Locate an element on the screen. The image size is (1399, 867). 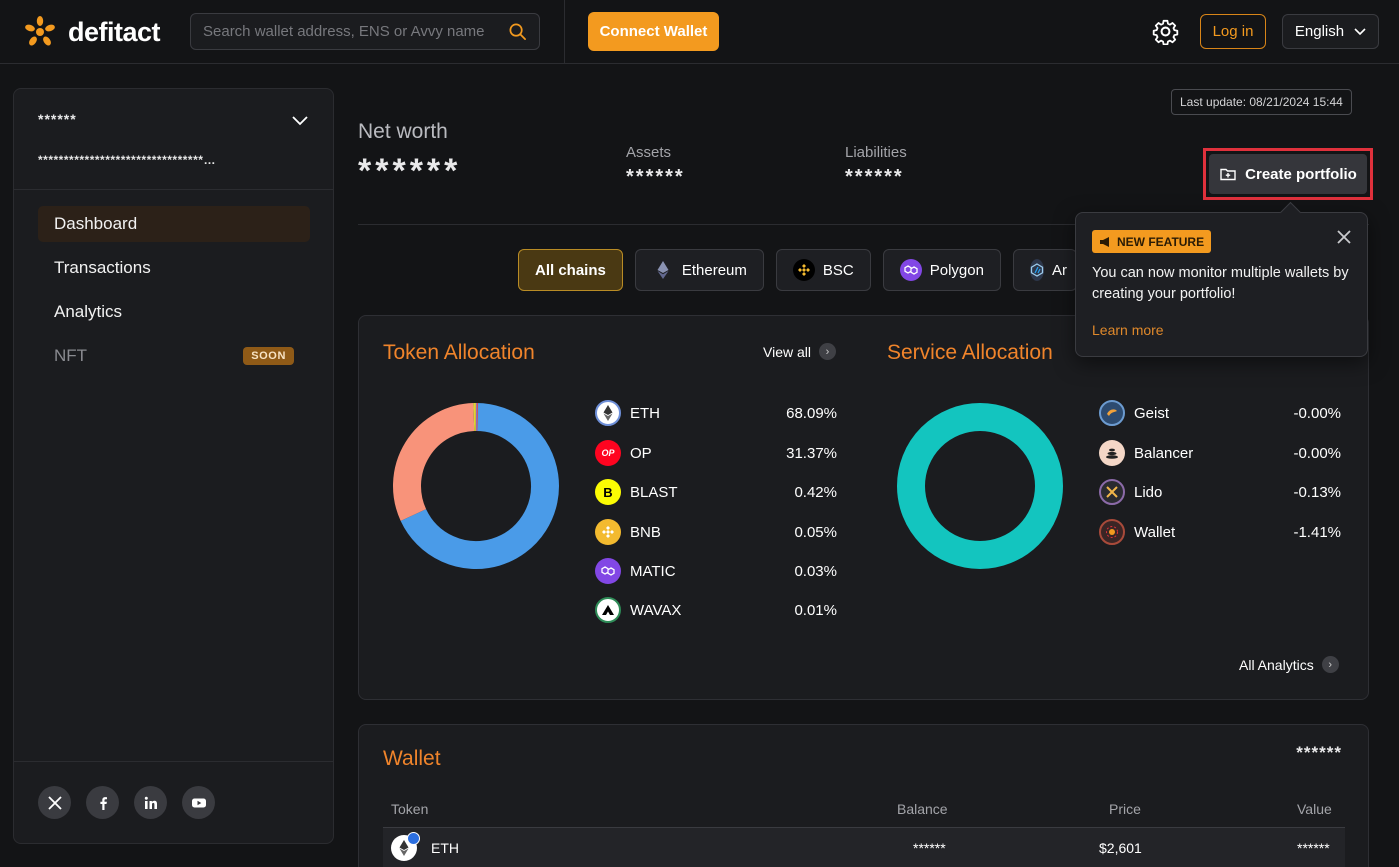
chain-filter-all: All chains is located at coordinates (570, 270).